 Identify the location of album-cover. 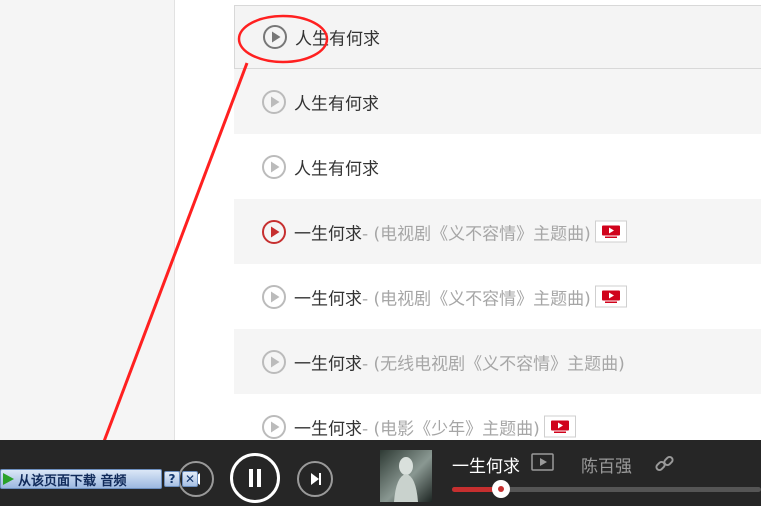
(406, 476).